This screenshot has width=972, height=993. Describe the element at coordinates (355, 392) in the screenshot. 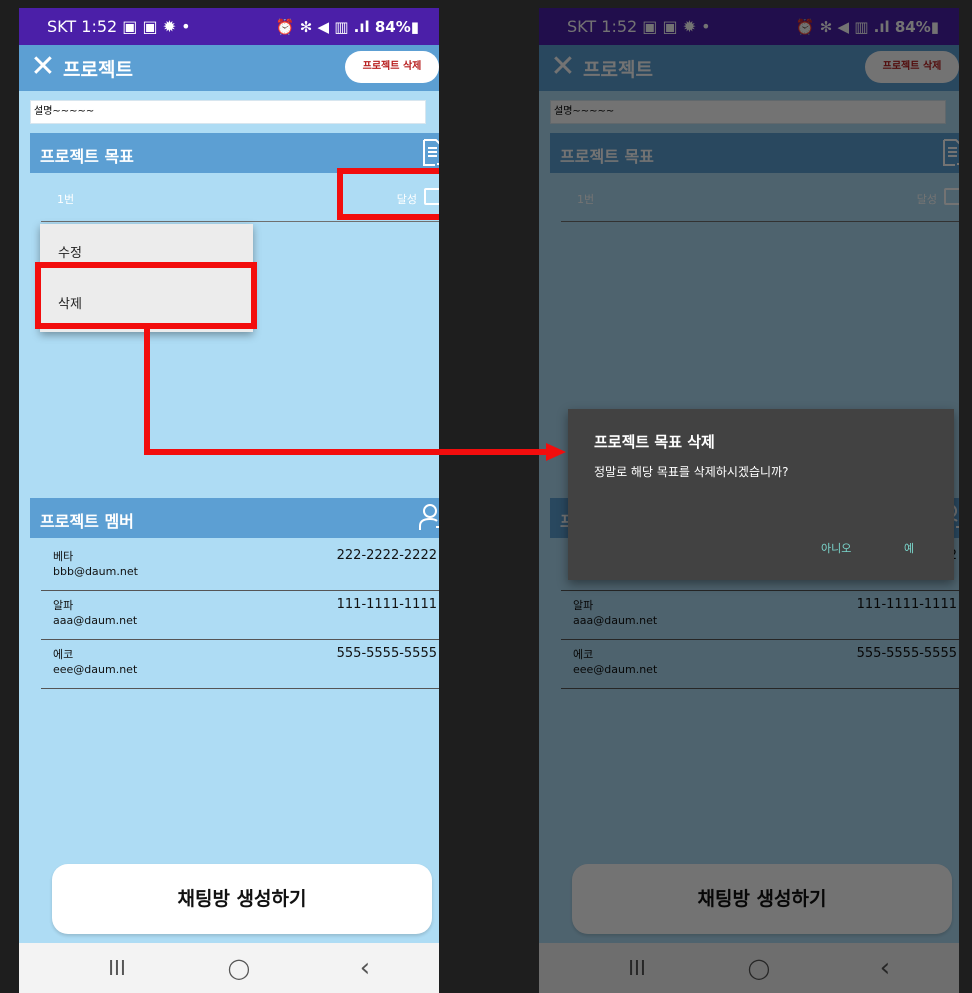

I see `annotation-arrow` at that location.